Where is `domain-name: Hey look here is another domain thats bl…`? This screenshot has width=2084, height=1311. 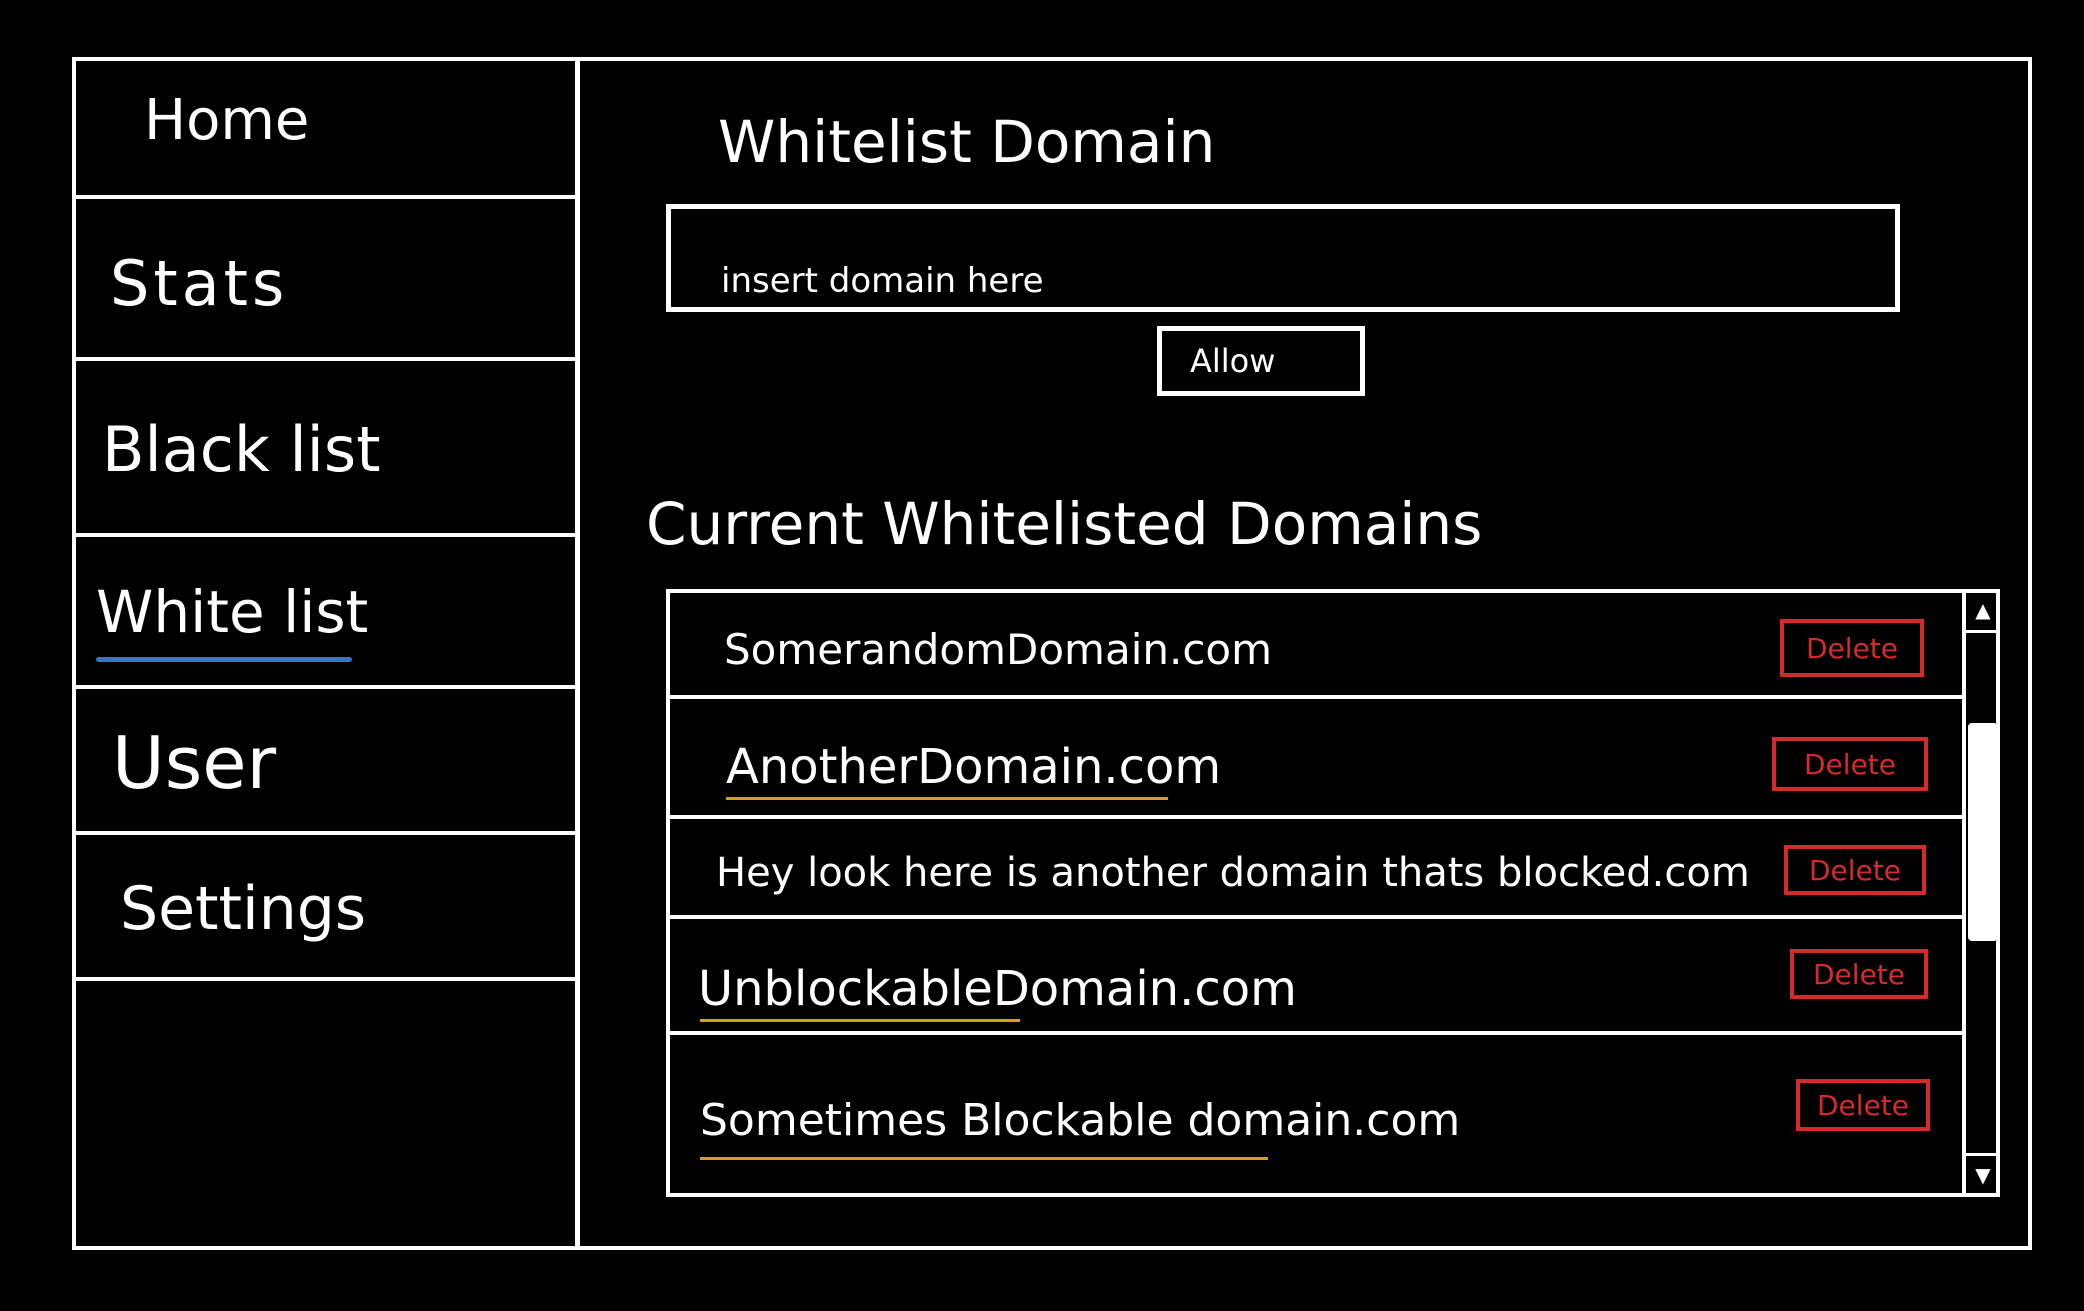 domain-name: Hey look here is another domain thats bl… is located at coordinates (1233, 873).